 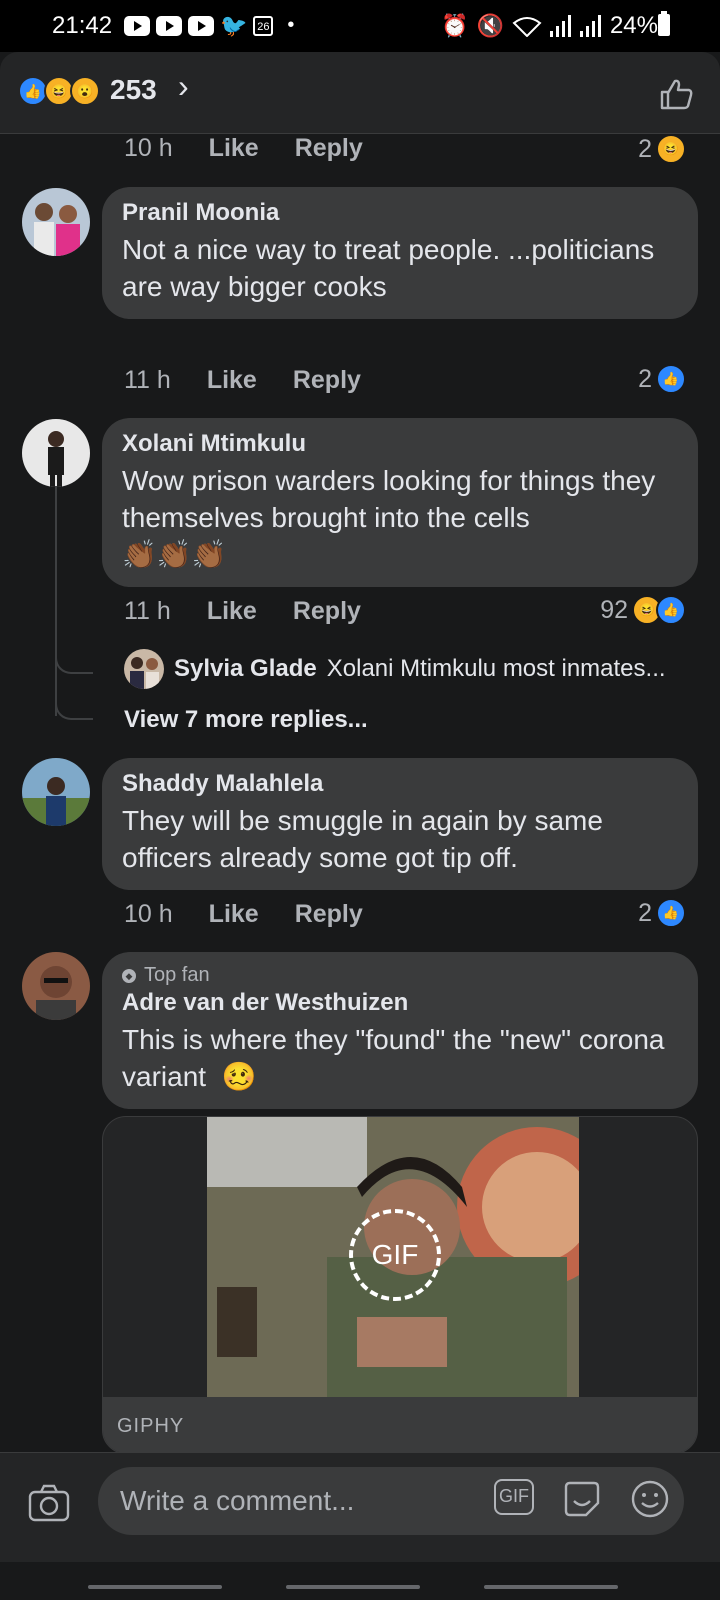 I want to click on thread-line, so click(x=56, y=601).